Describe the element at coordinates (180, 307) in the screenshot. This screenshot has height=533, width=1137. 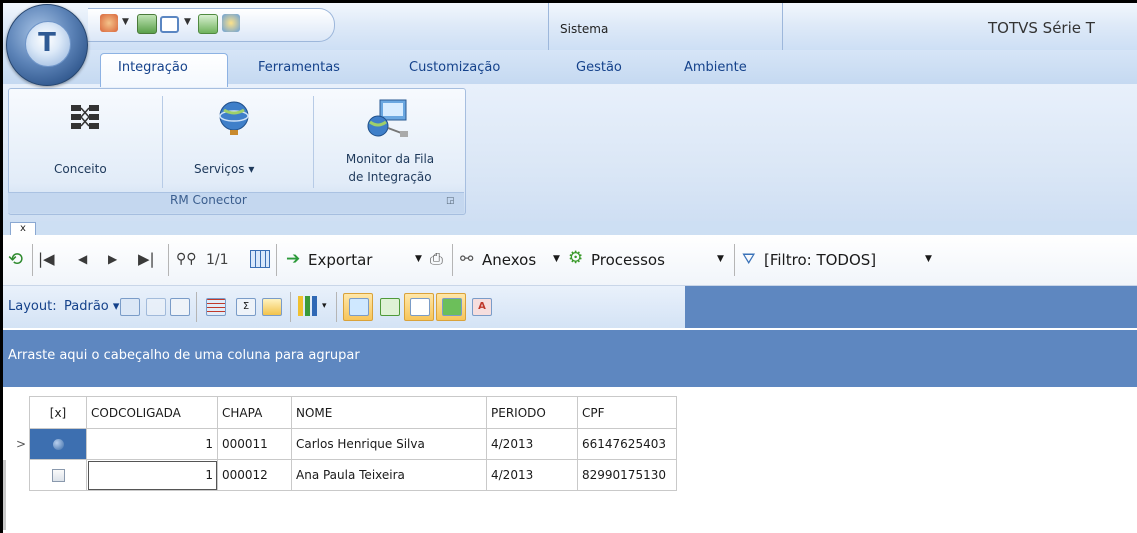
I see `layout-options-icon` at that location.